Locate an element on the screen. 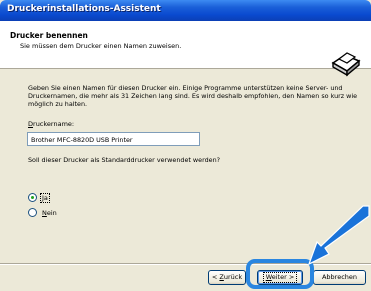 The height and width of the screenshot is (291, 371). pointer-arrow-icon is located at coordinates (338, 235).